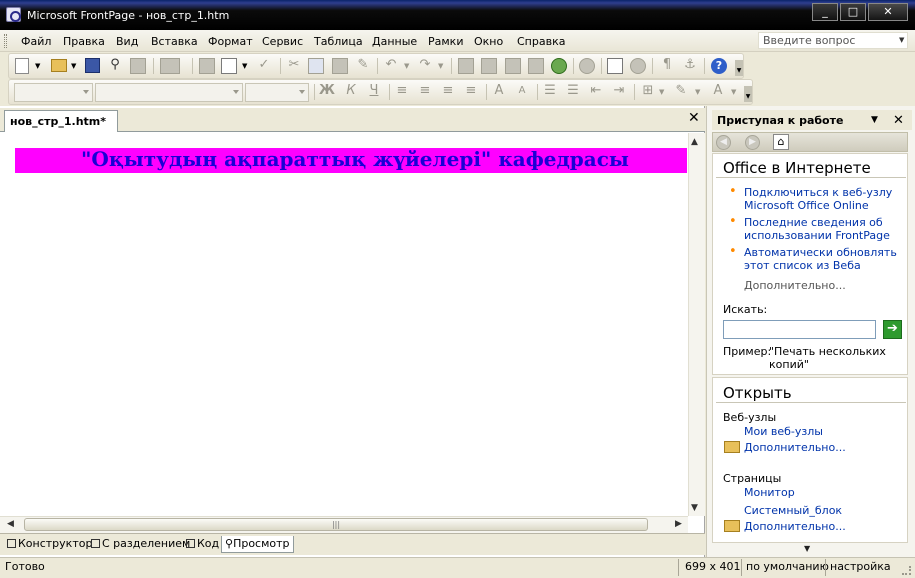 The height and width of the screenshot is (578, 915). Describe the element at coordinates (901, 40) in the screenshot. I see `ask-dropdown-icon: ▼` at that location.